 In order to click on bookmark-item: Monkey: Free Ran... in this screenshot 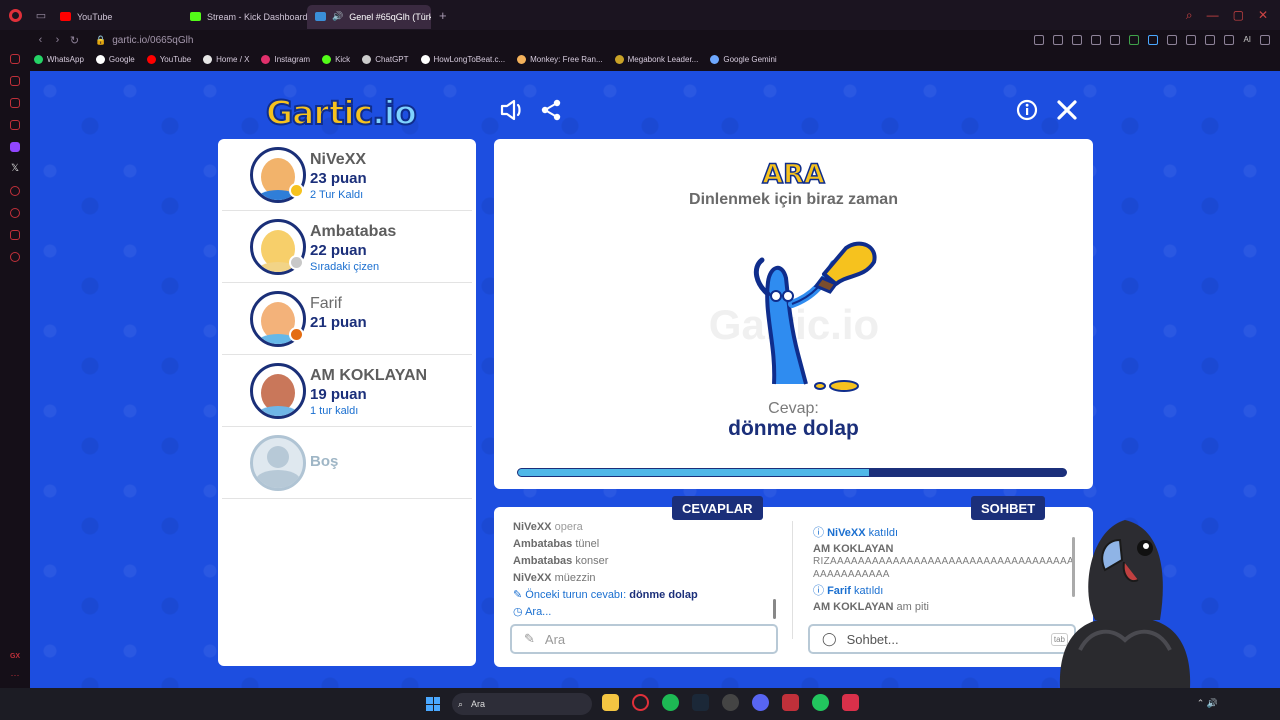, I will do `click(560, 59)`.